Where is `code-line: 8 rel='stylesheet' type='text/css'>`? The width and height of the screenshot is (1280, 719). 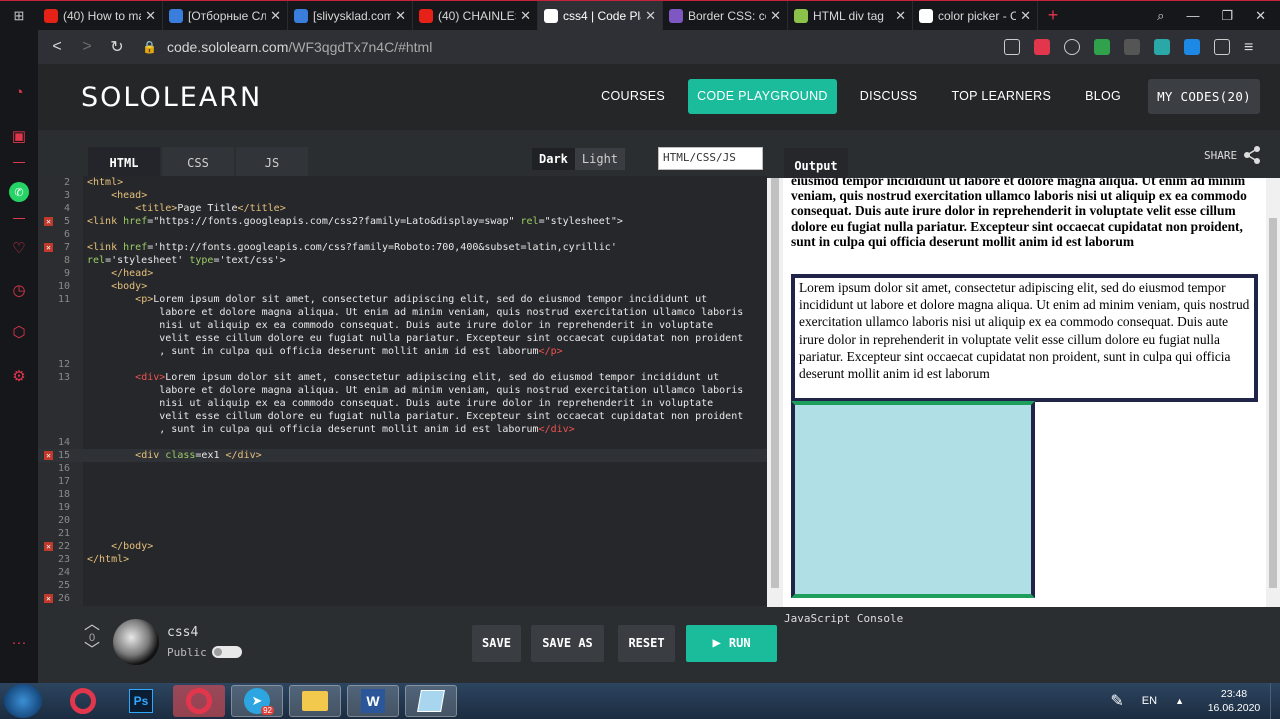
code-line: 8 rel='stylesheet' type='text/css'> is located at coordinates (402, 260).